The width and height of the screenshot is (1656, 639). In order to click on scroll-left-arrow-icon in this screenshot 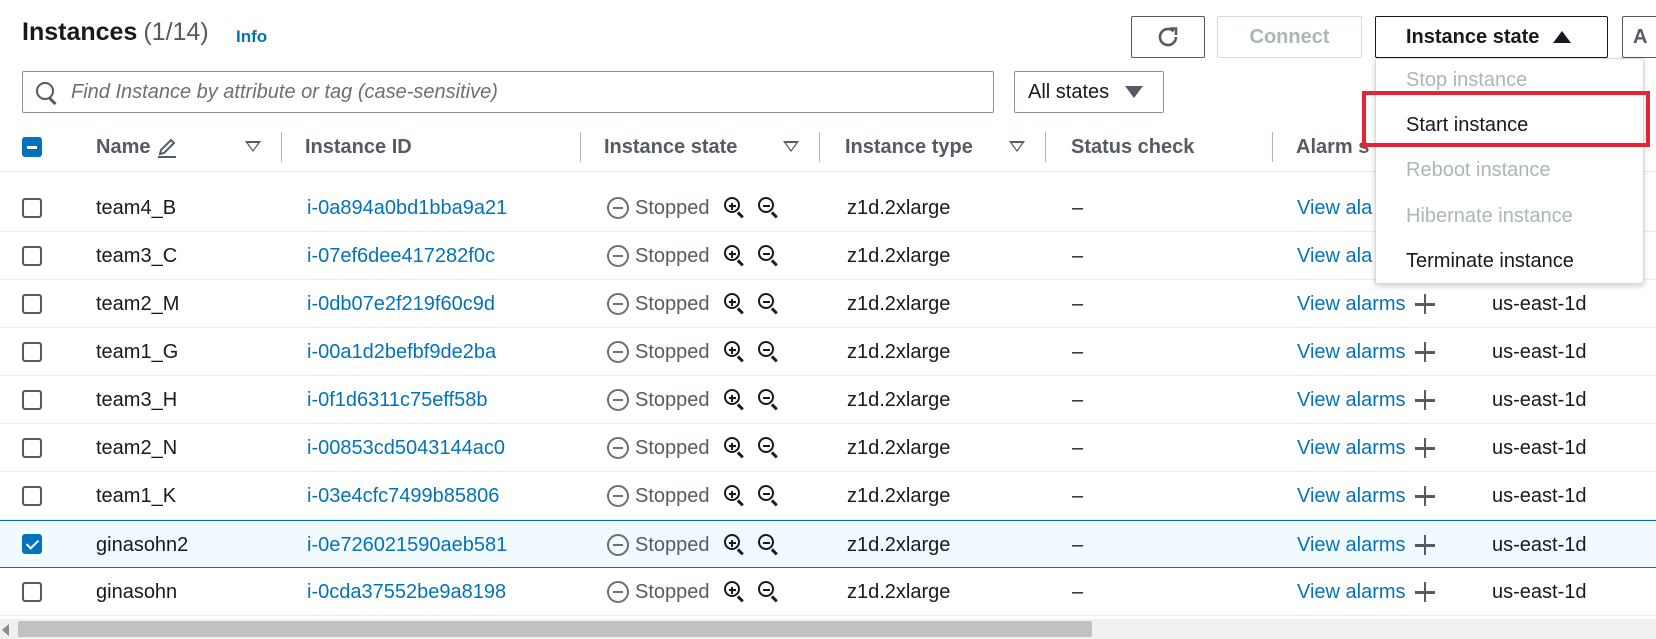, I will do `click(5, 630)`.